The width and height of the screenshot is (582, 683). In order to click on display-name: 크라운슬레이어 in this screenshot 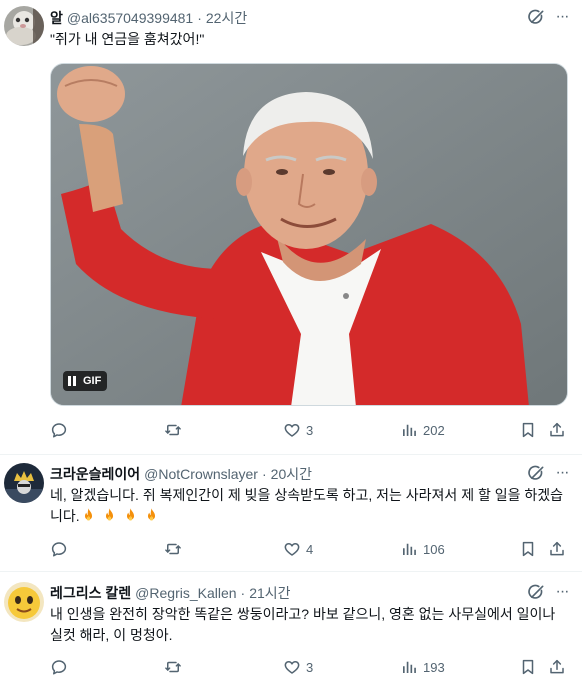, I will do `click(95, 474)`.